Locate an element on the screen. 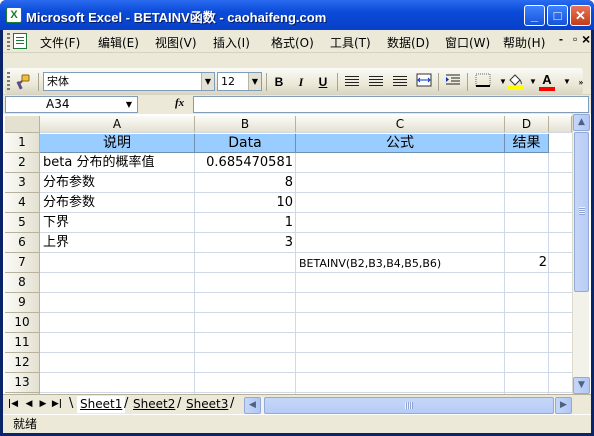 The width and height of the screenshot is (594, 436). cell-d1: 结果 is located at coordinates (527, 143).